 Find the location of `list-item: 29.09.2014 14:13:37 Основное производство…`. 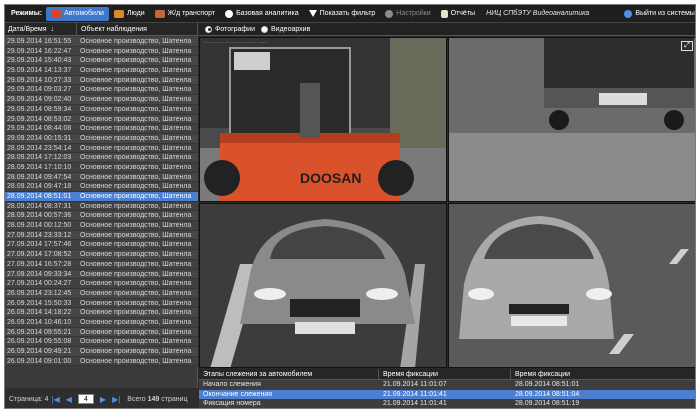

list-item: 29.09.2014 14:13:37 Основное производство… is located at coordinates (101, 71).